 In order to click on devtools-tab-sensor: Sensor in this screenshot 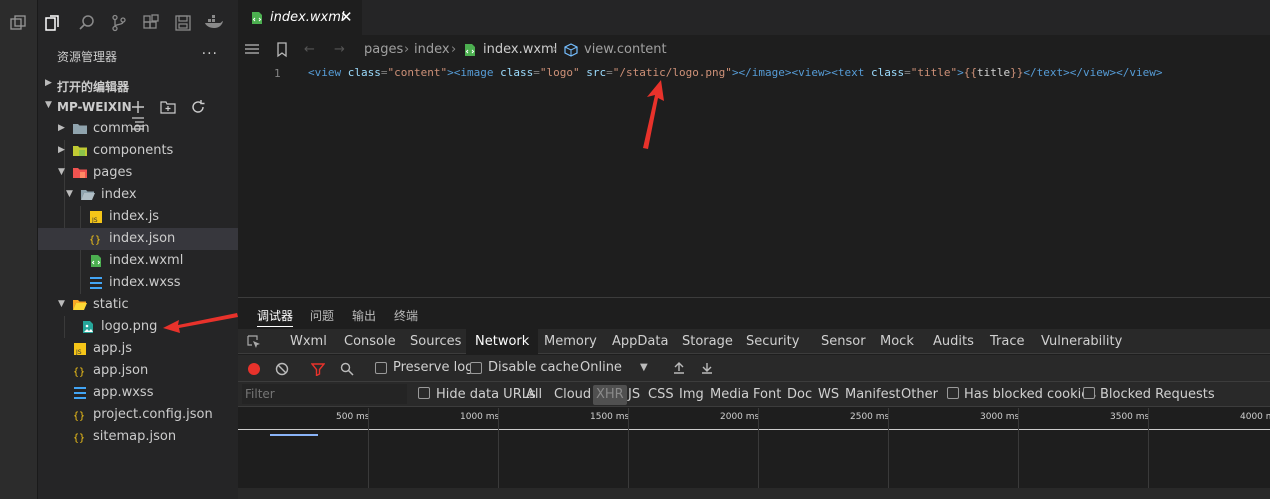, I will do `click(843, 341)`.